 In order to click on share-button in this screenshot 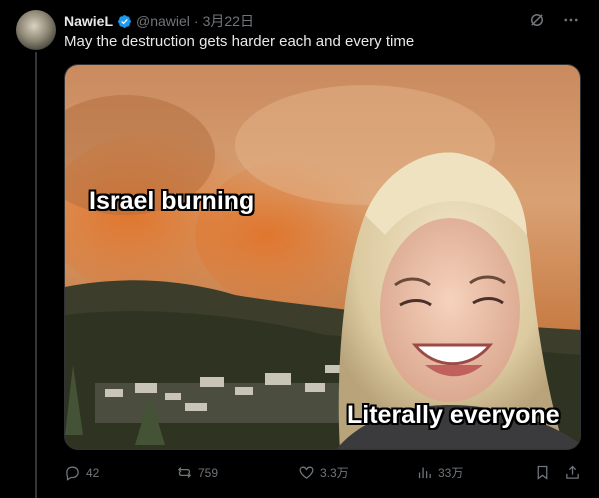, I will do `click(572, 472)`.